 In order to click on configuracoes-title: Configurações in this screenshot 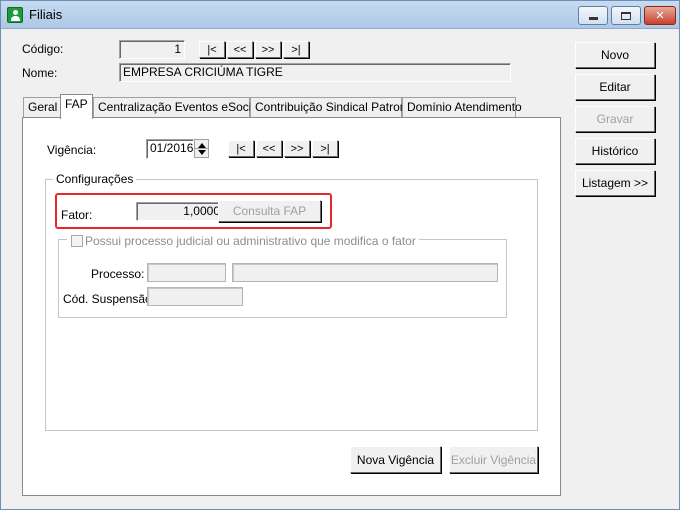, I will do `click(95, 179)`.